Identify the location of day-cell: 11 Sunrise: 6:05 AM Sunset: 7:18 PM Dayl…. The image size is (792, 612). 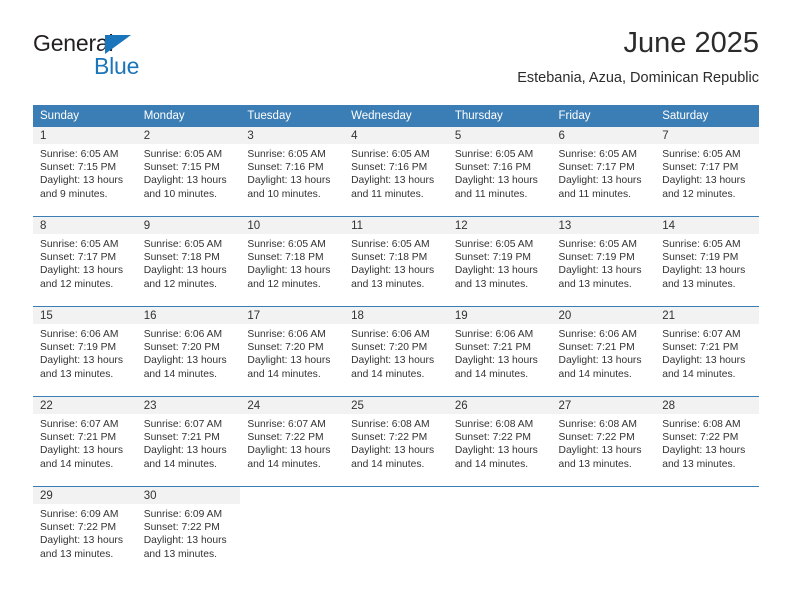
(396, 261).